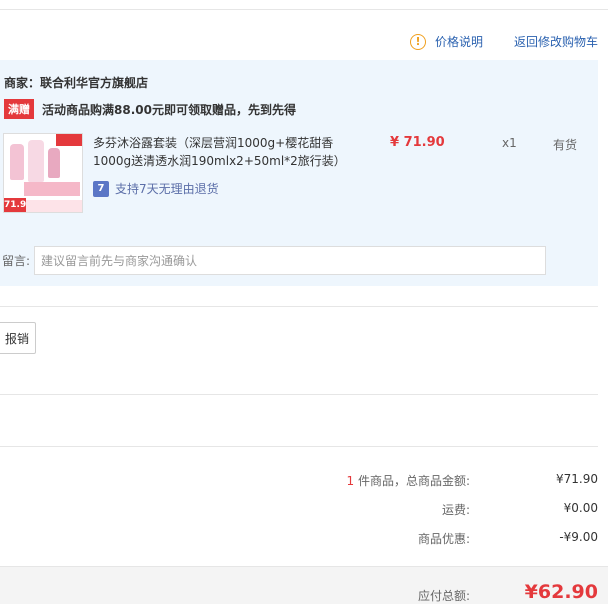 Image resolution: width=608 pixels, height=604 pixels. I want to click on summary-discount-row: 商品优惠: -¥9.00, so click(299, 539).